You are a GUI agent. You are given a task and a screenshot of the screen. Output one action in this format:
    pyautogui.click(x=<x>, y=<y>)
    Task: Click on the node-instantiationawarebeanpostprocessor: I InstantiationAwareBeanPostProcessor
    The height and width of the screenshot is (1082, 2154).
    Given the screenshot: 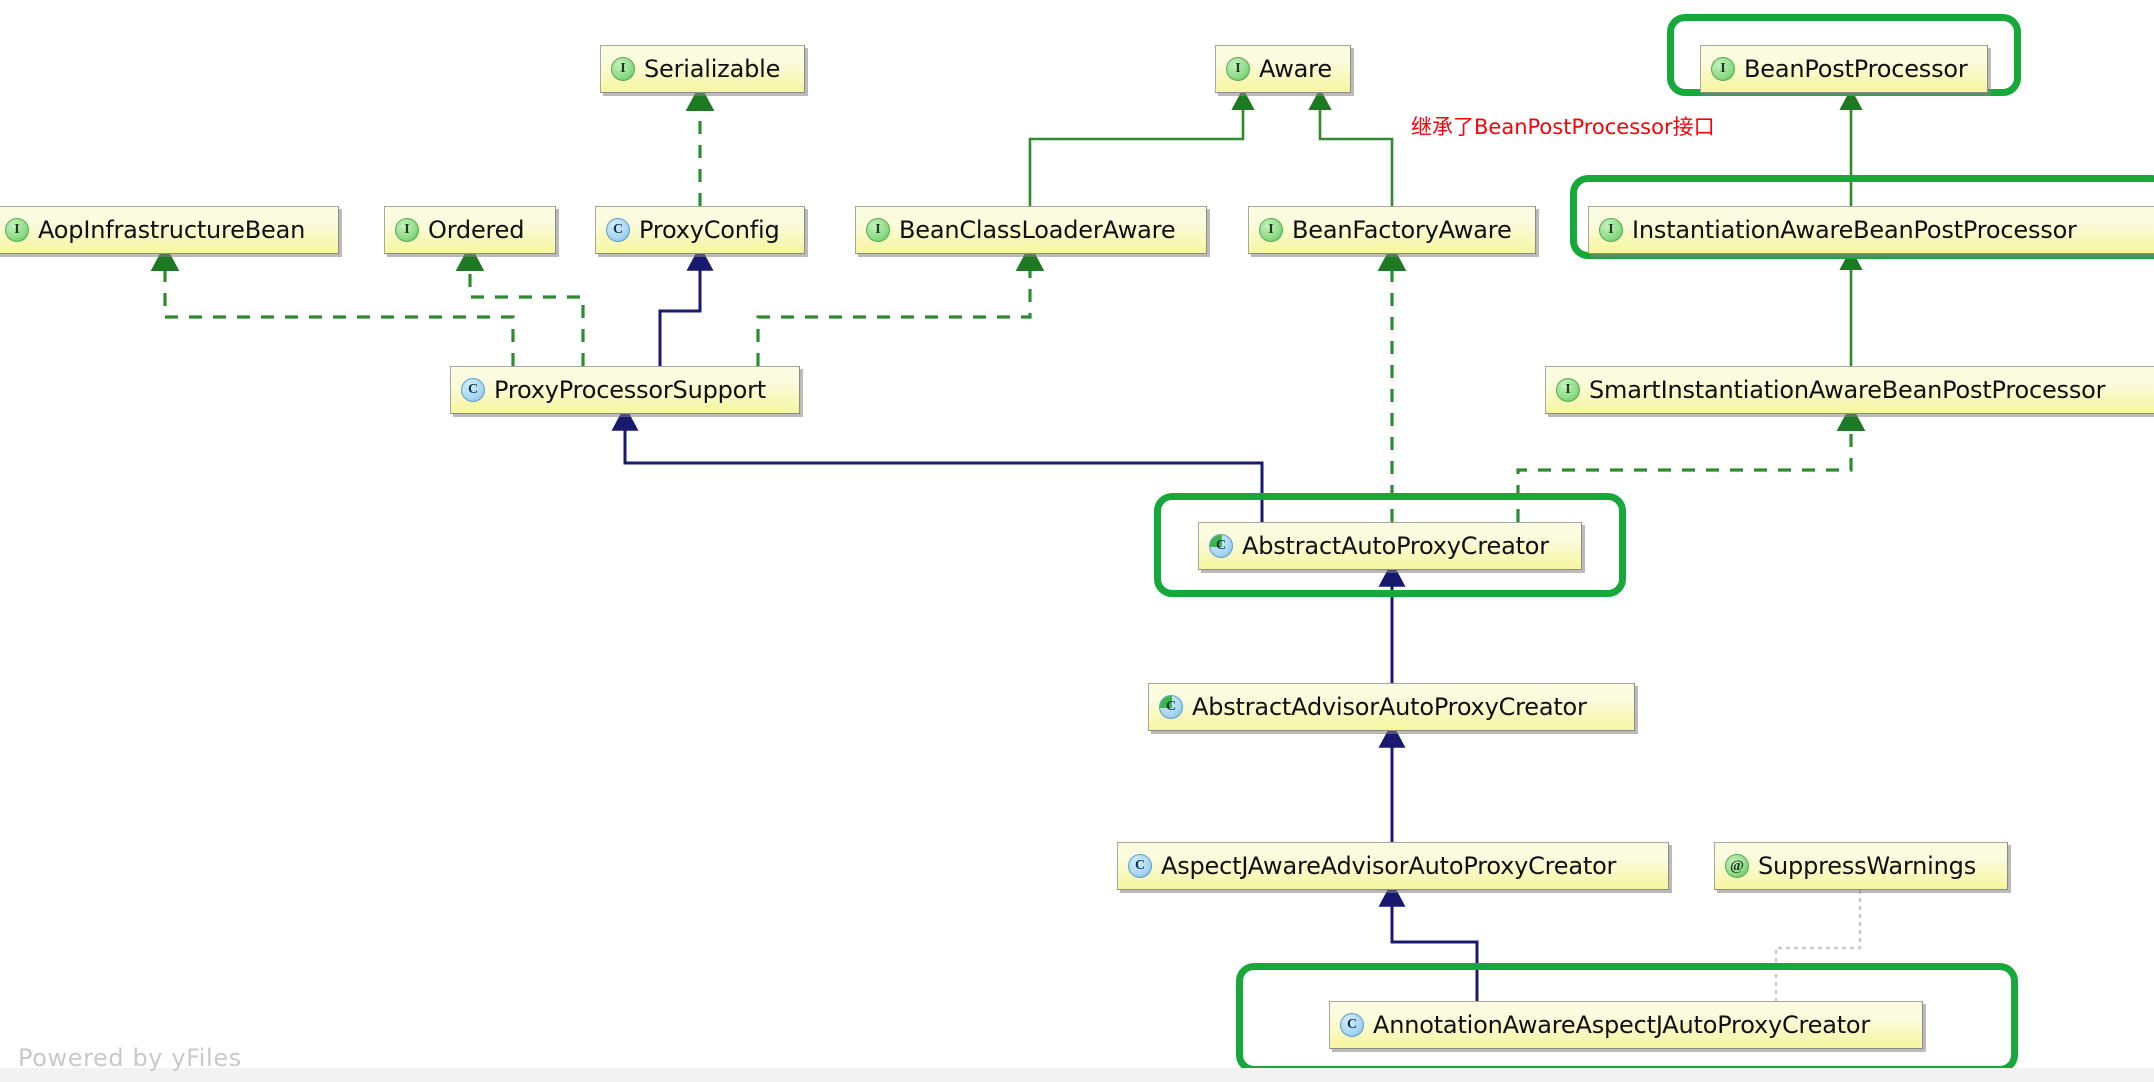 What is the action you would take?
    pyautogui.click(x=1871, y=230)
    